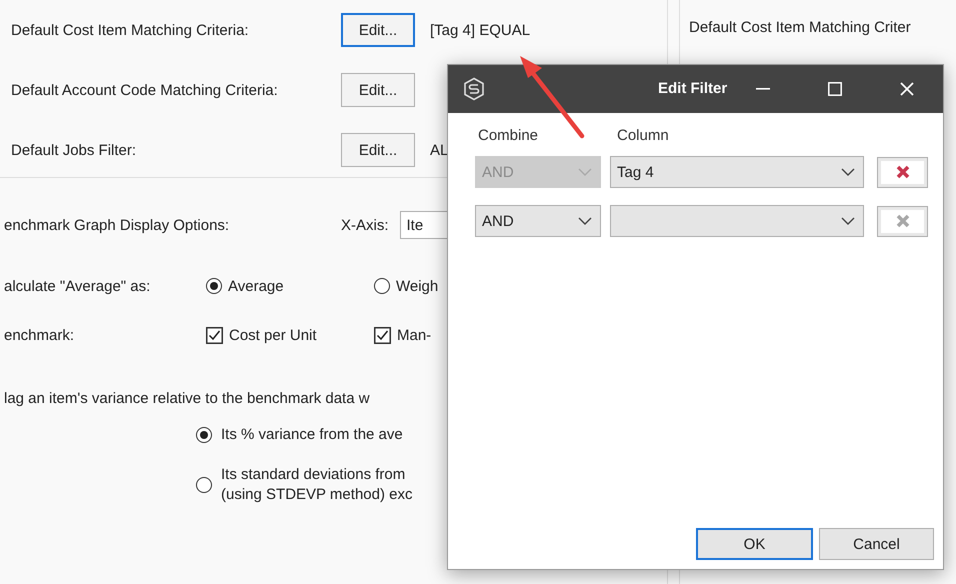 The image size is (956, 584). I want to click on field-label: Default Cost Item Matching Criteria:, so click(130, 30).